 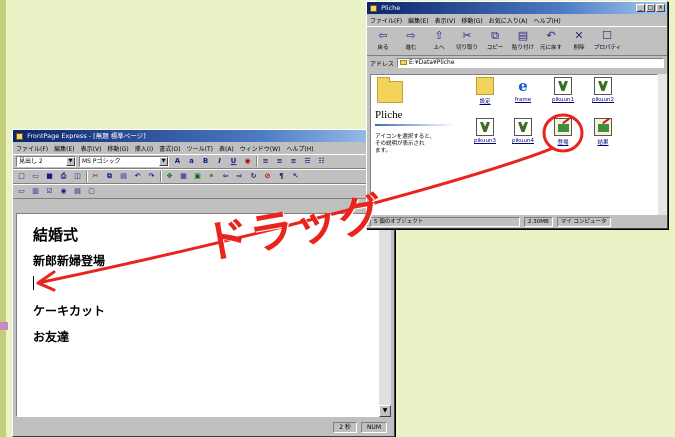 I want to click on form-radio-icon: ◉, so click(x=63, y=191).